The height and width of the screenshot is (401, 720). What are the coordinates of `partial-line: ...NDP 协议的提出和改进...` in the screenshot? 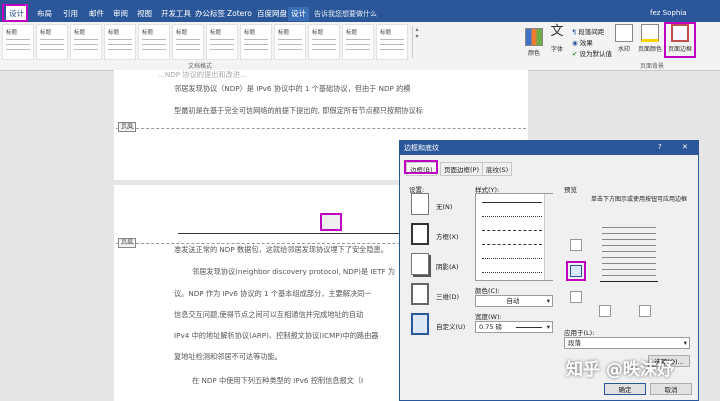 It's located at (202, 74).